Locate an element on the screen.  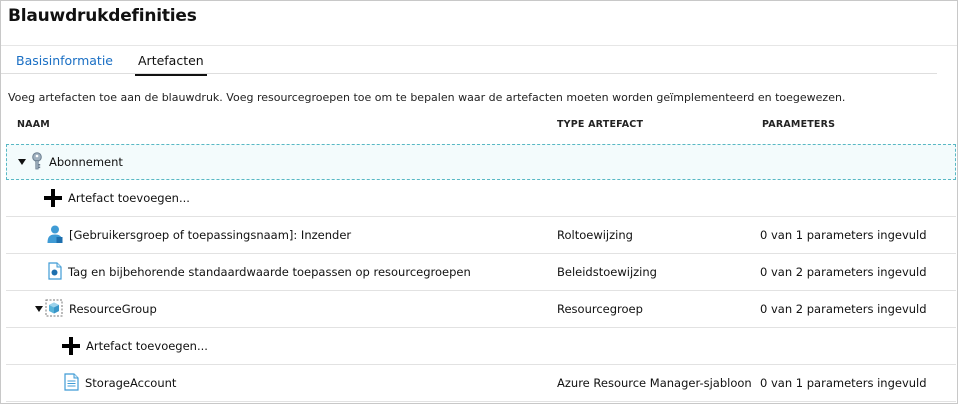
template-icon is located at coordinates (71, 383).